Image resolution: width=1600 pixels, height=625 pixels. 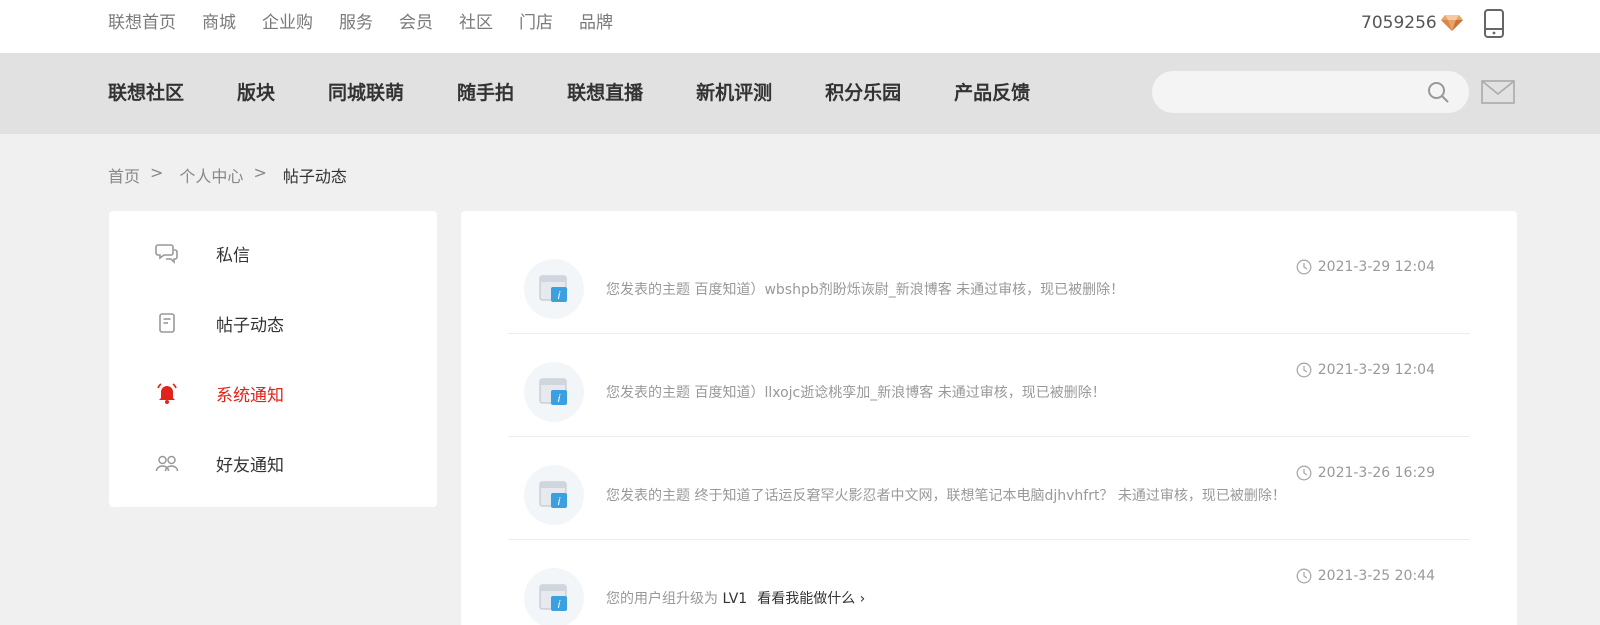 I want to click on timestamp: 2021-3-25 20:44, so click(x=1376, y=576).